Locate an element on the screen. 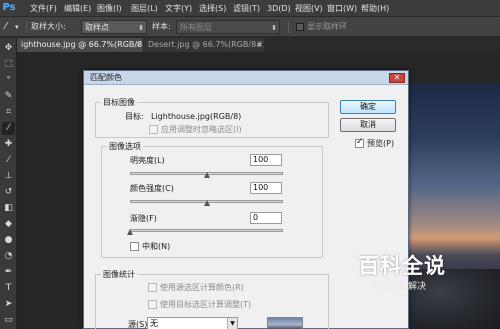  source-select: 无 ▼ is located at coordinates (192, 323).